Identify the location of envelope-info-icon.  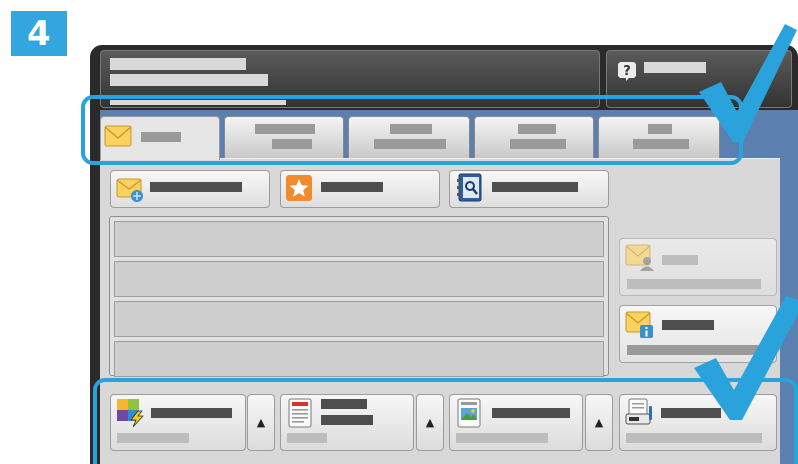
(639, 324).